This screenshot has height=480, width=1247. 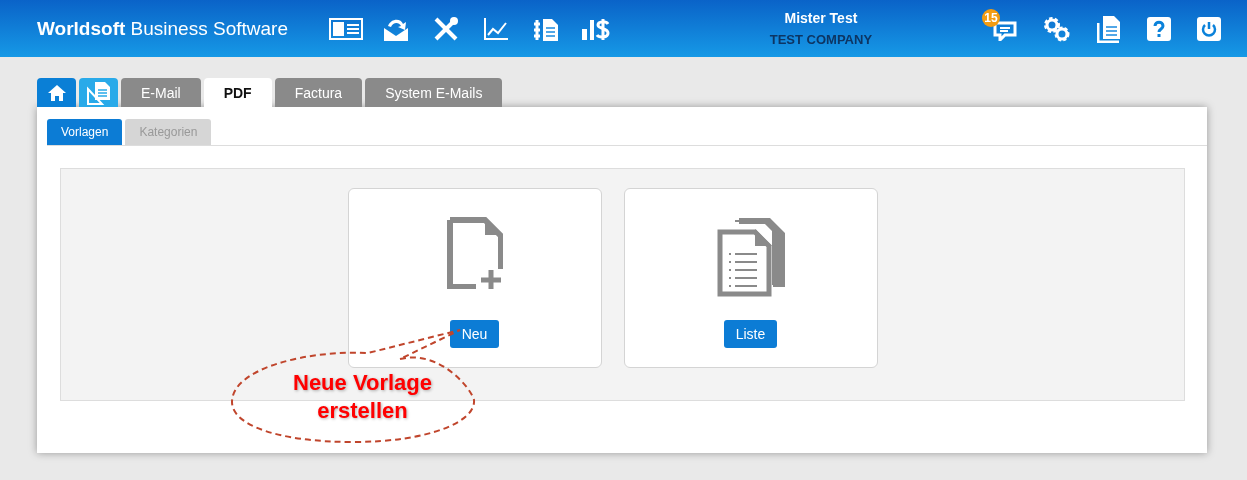 I want to click on user-name: Mister Test, so click(x=821, y=18).